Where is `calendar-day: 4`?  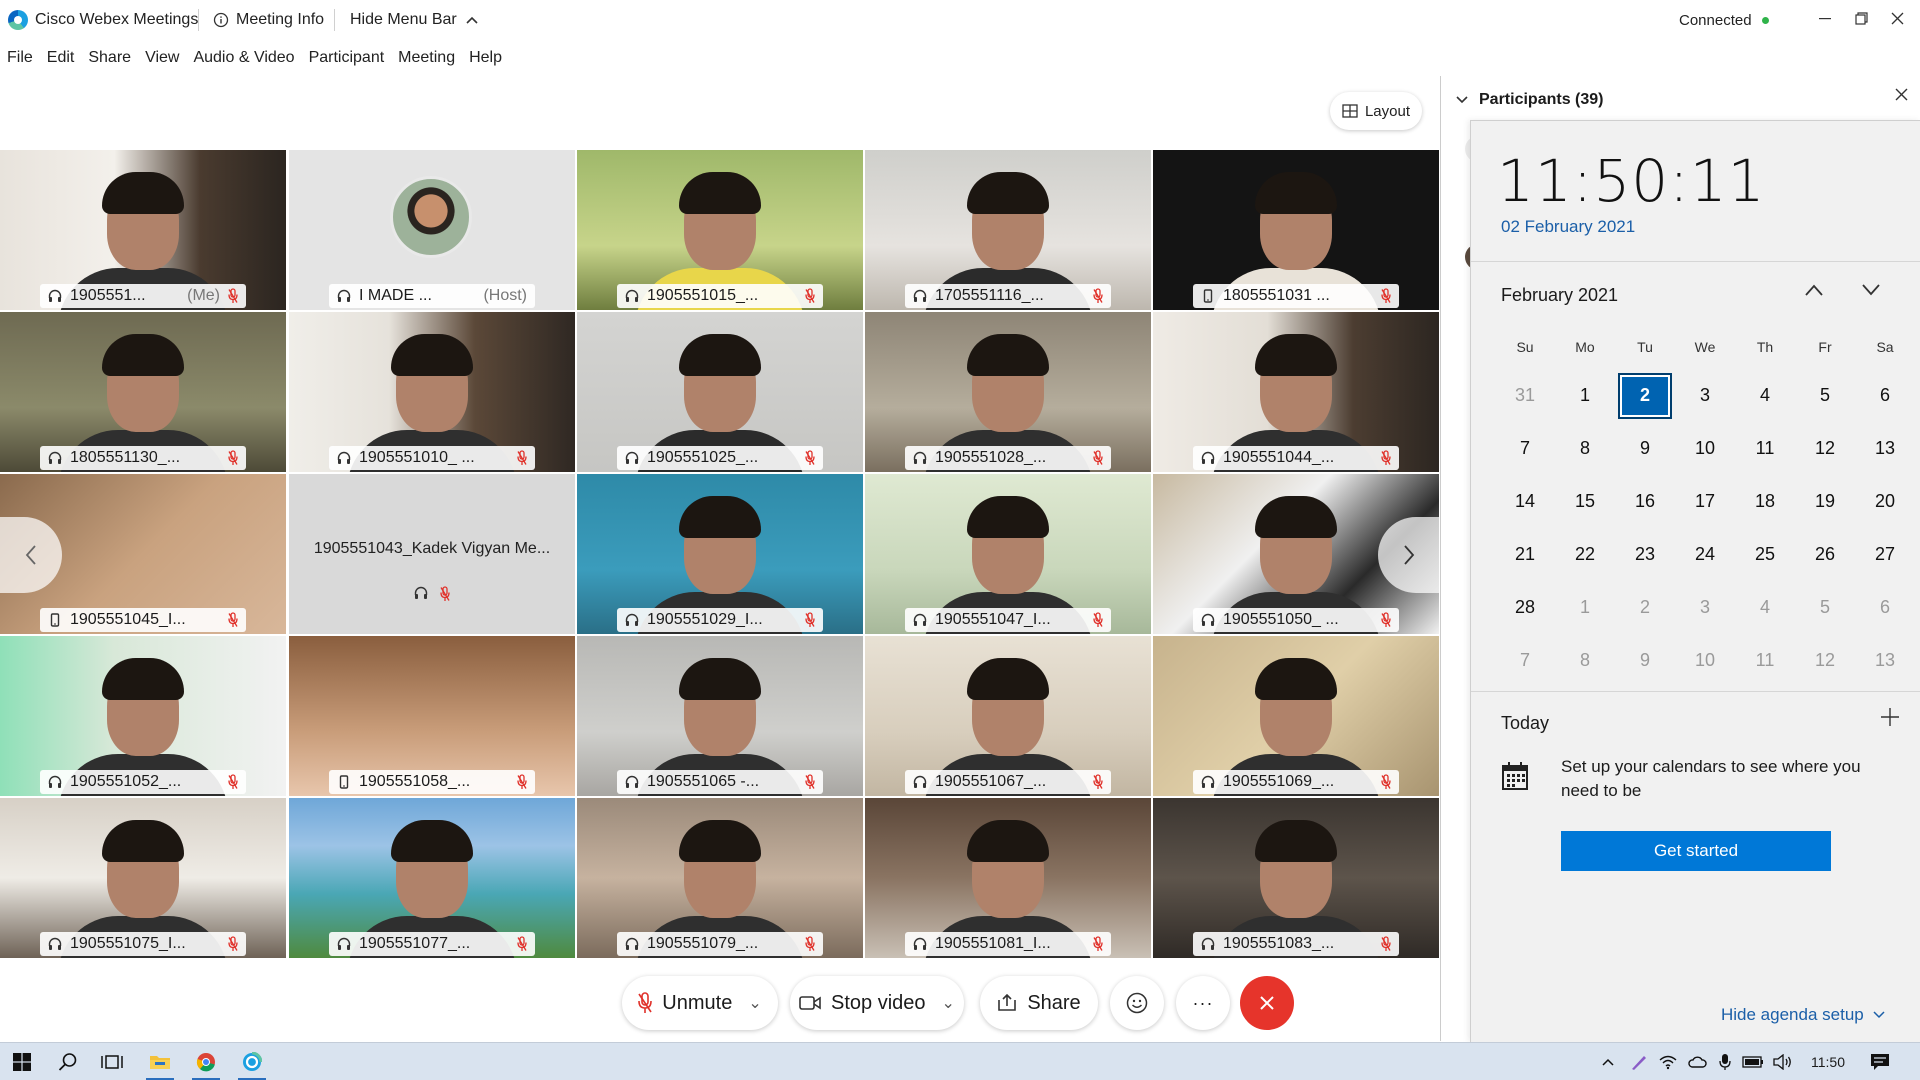 calendar-day: 4 is located at coordinates (1765, 607).